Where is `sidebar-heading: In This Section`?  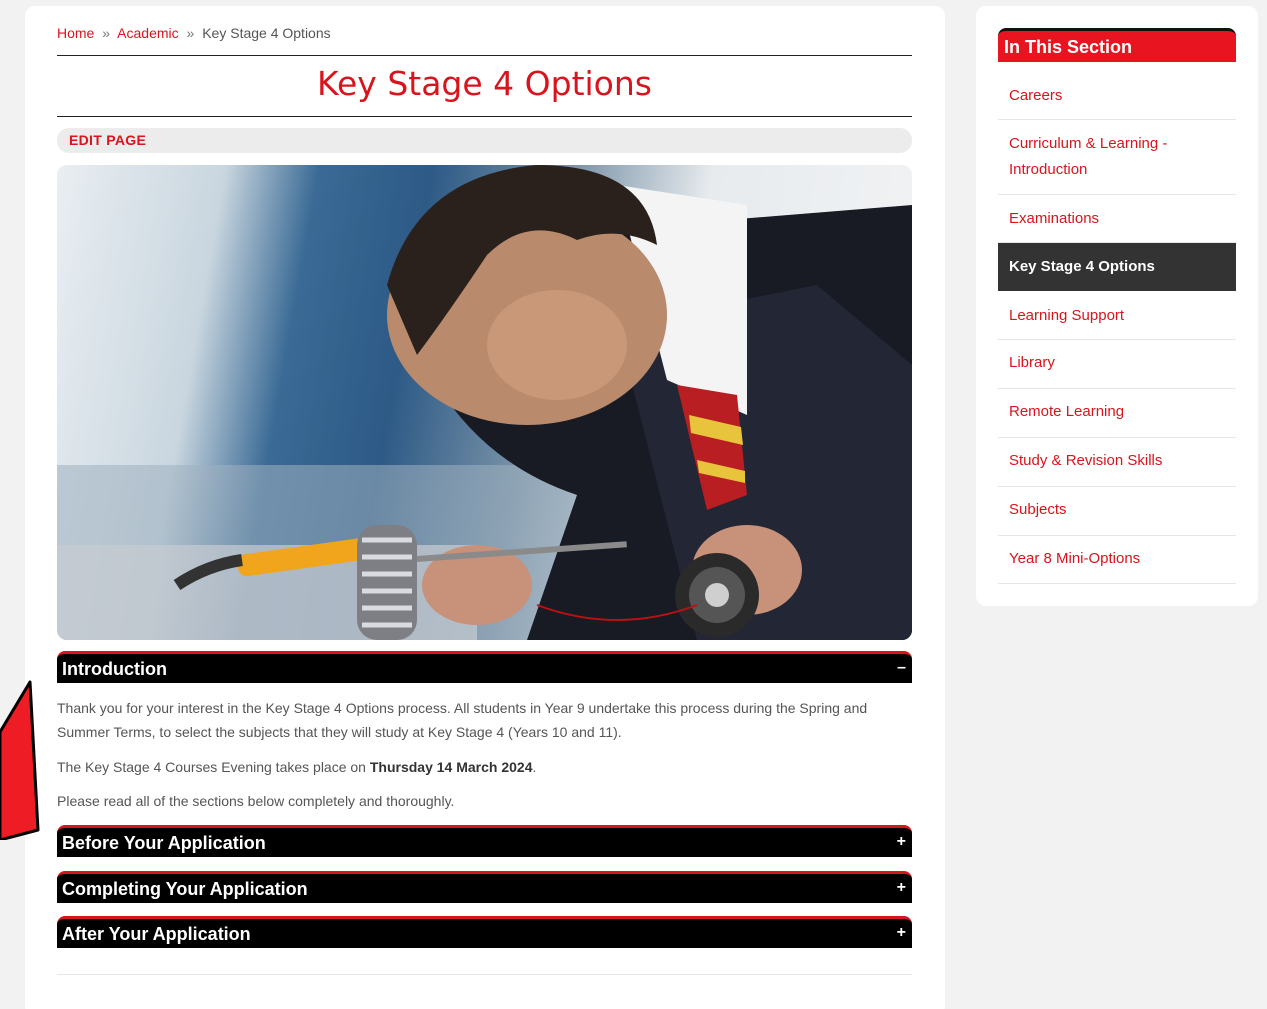 sidebar-heading: In This Section is located at coordinates (1117, 45).